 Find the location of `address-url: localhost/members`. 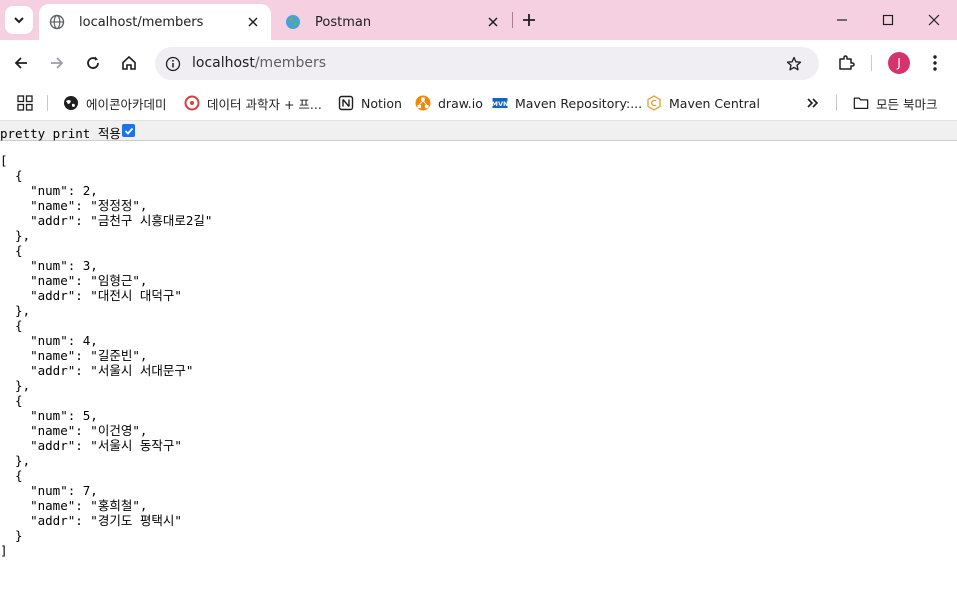

address-url: localhost/members is located at coordinates (259, 63).